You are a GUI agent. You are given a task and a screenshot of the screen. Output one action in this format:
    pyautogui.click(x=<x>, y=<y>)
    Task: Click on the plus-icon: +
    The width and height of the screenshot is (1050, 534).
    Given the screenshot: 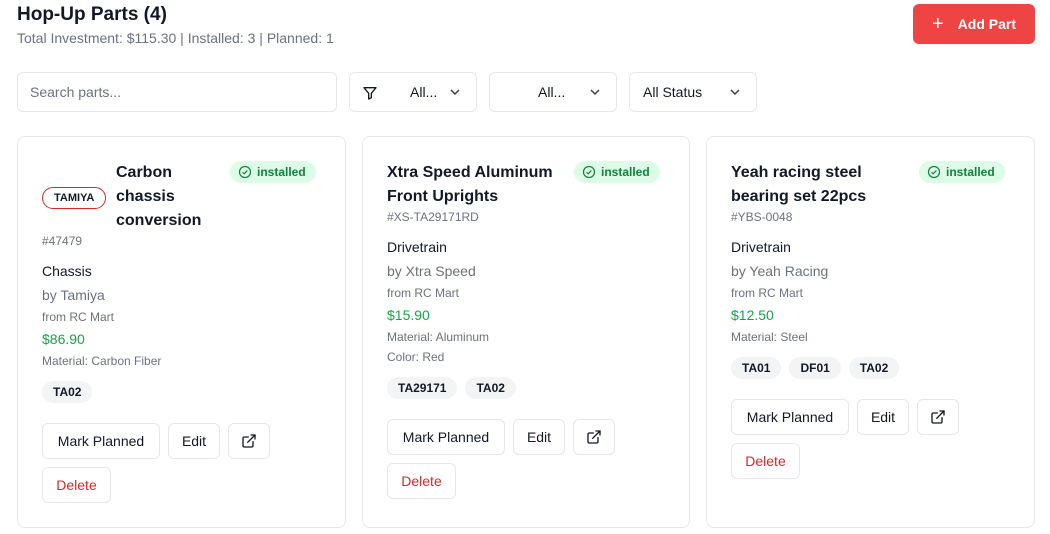 What is the action you would take?
    pyautogui.click(x=937, y=24)
    